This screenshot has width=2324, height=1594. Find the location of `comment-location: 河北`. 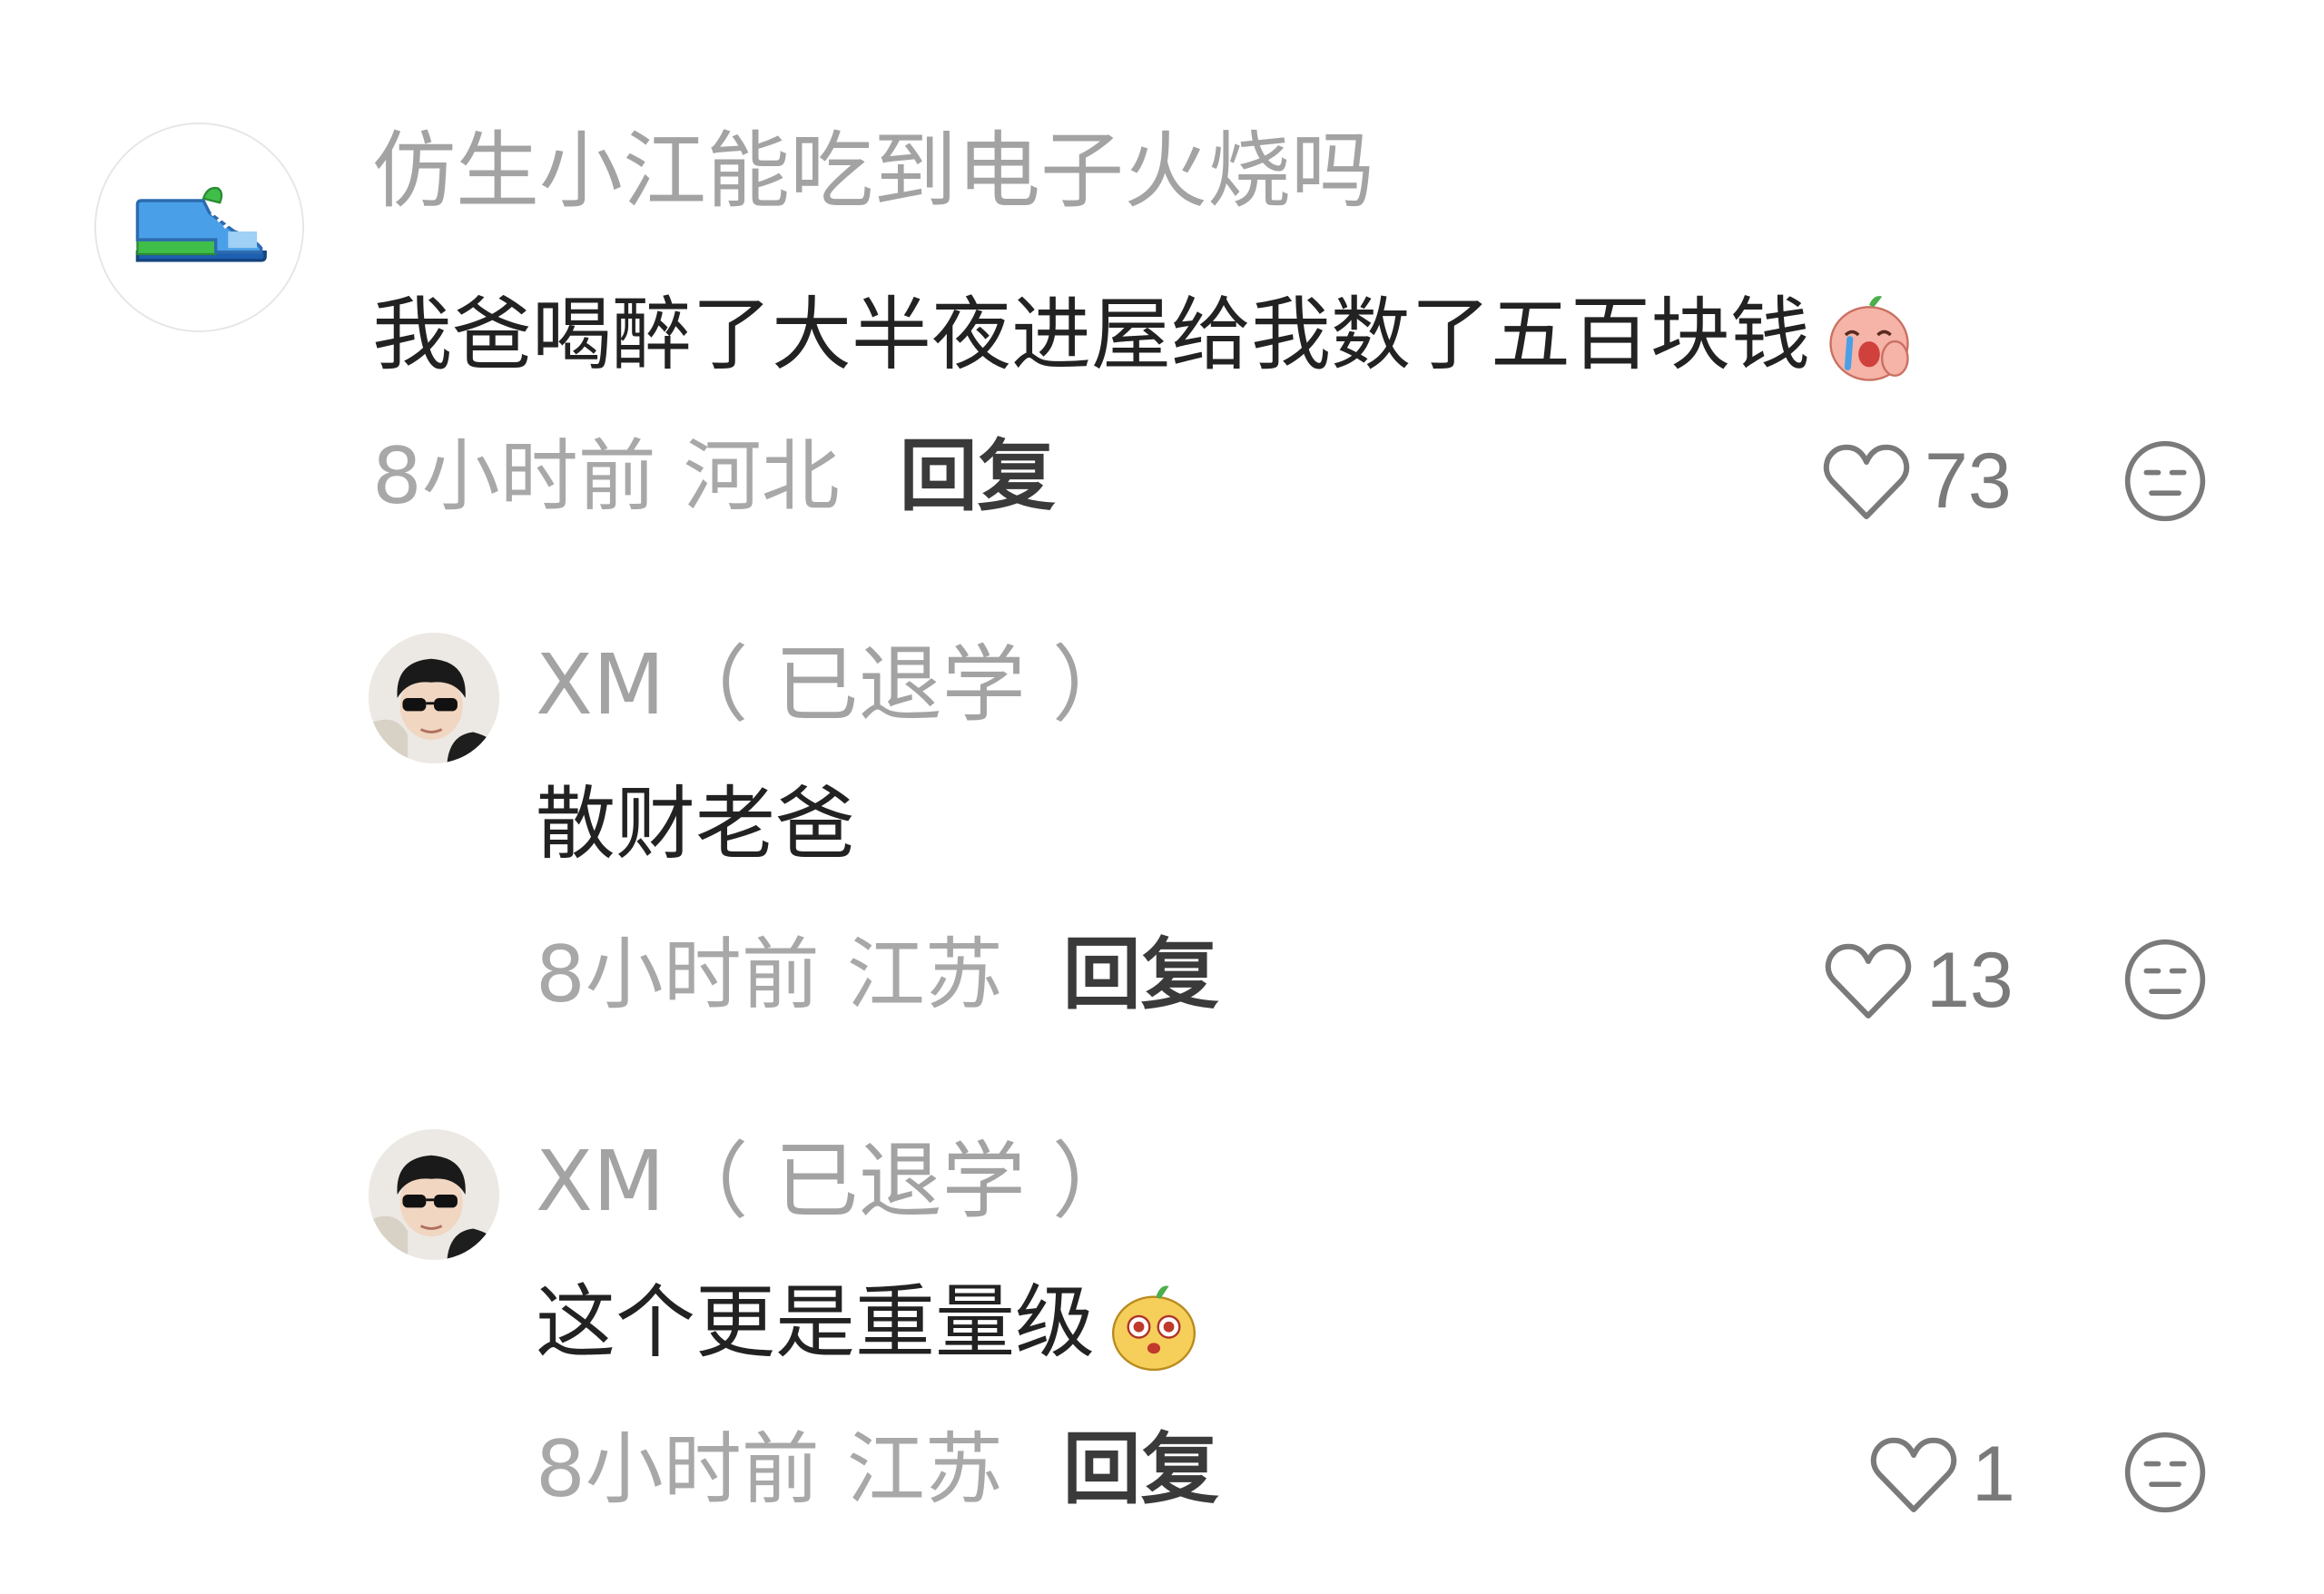

comment-location: 河北 is located at coordinates (761, 477).